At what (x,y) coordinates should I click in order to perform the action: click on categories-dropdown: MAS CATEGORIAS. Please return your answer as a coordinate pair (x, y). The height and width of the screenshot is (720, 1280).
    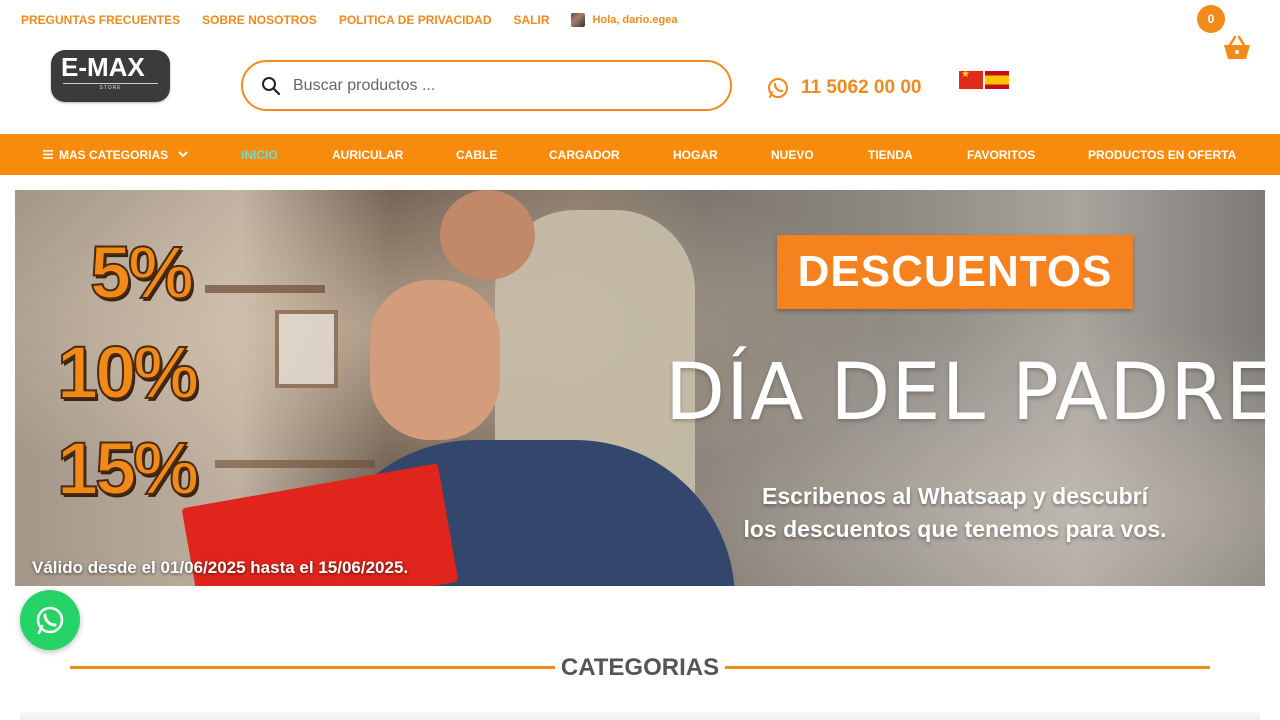
    Looking at the image, I should click on (115, 154).